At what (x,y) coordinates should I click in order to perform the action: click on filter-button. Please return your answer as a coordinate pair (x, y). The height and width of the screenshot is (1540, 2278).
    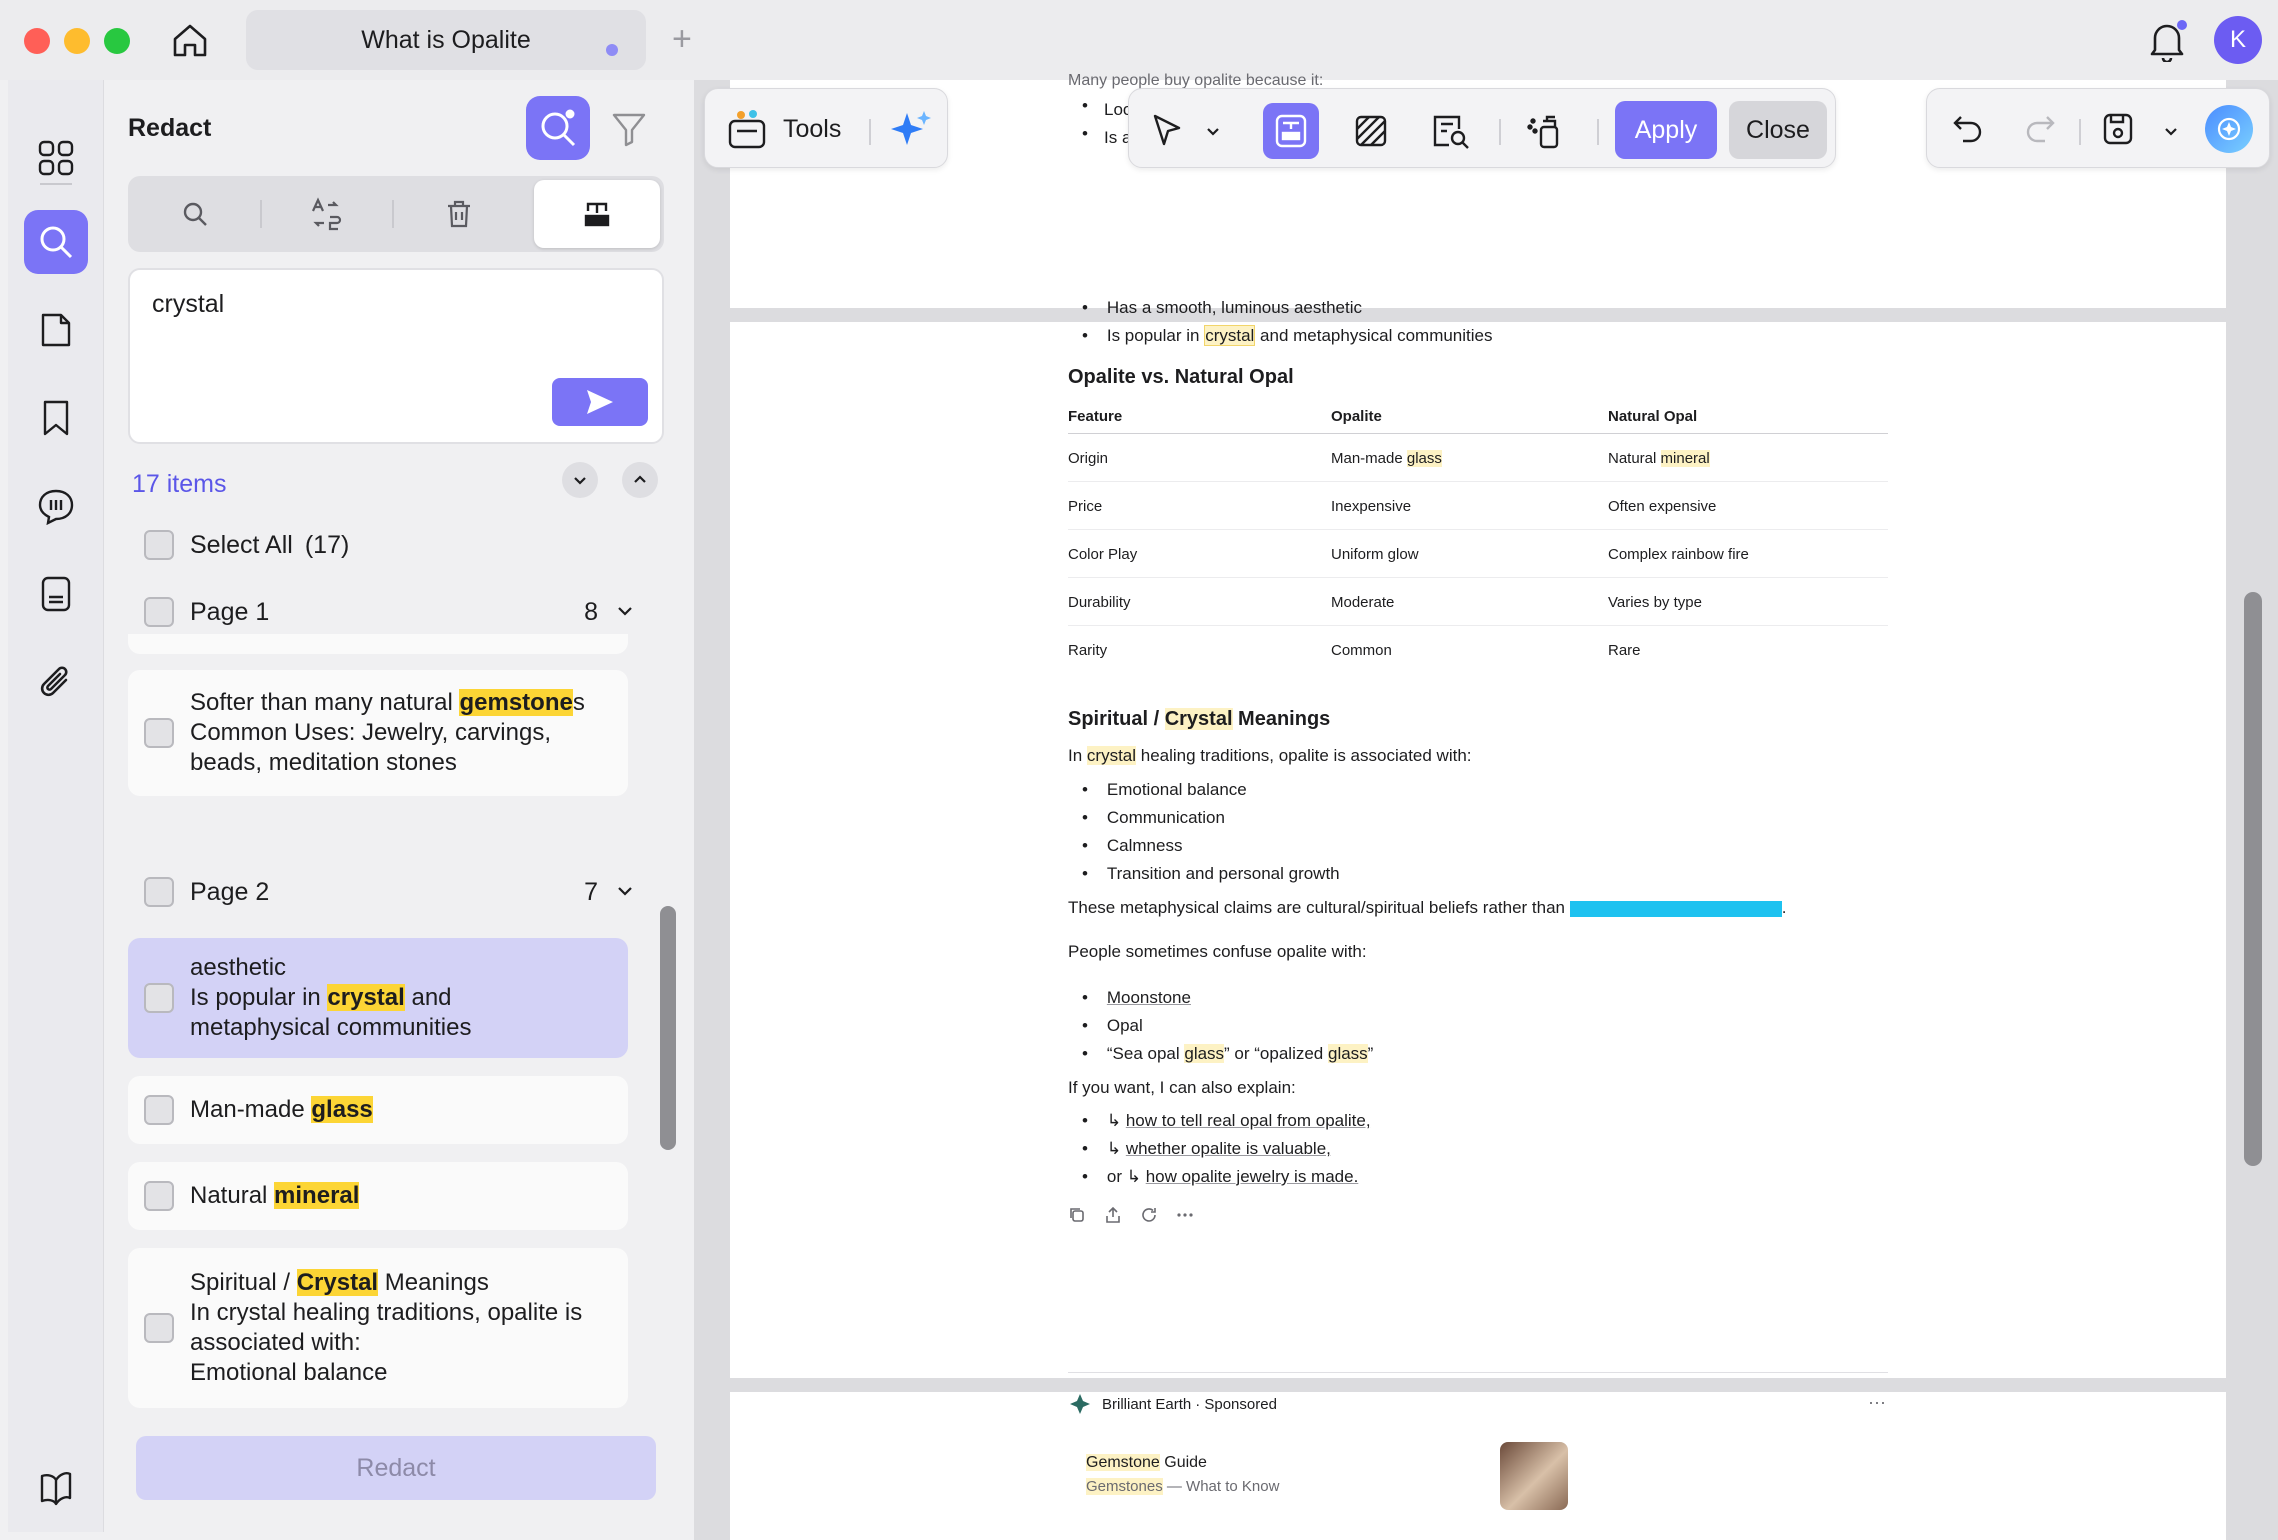
    Looking at the image, I should click on (629, 129).